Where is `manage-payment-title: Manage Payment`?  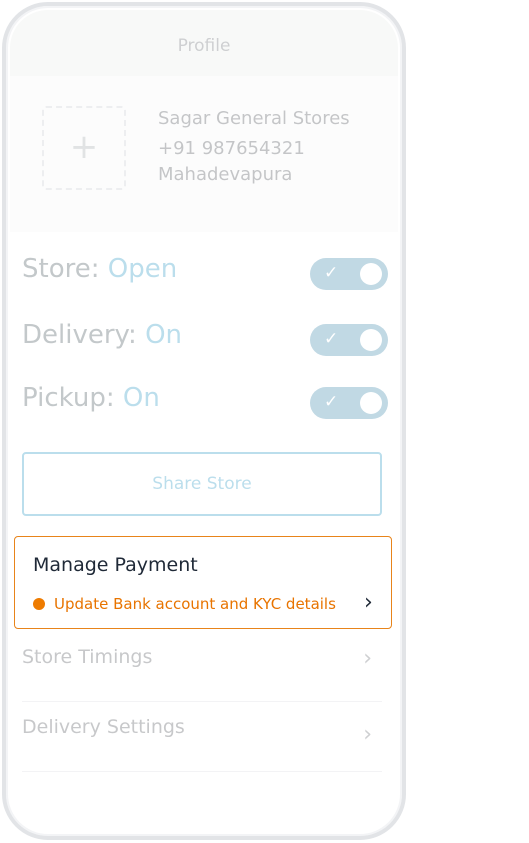
manage-payment-title: Manage Payment is located at coordinates (115, 565).